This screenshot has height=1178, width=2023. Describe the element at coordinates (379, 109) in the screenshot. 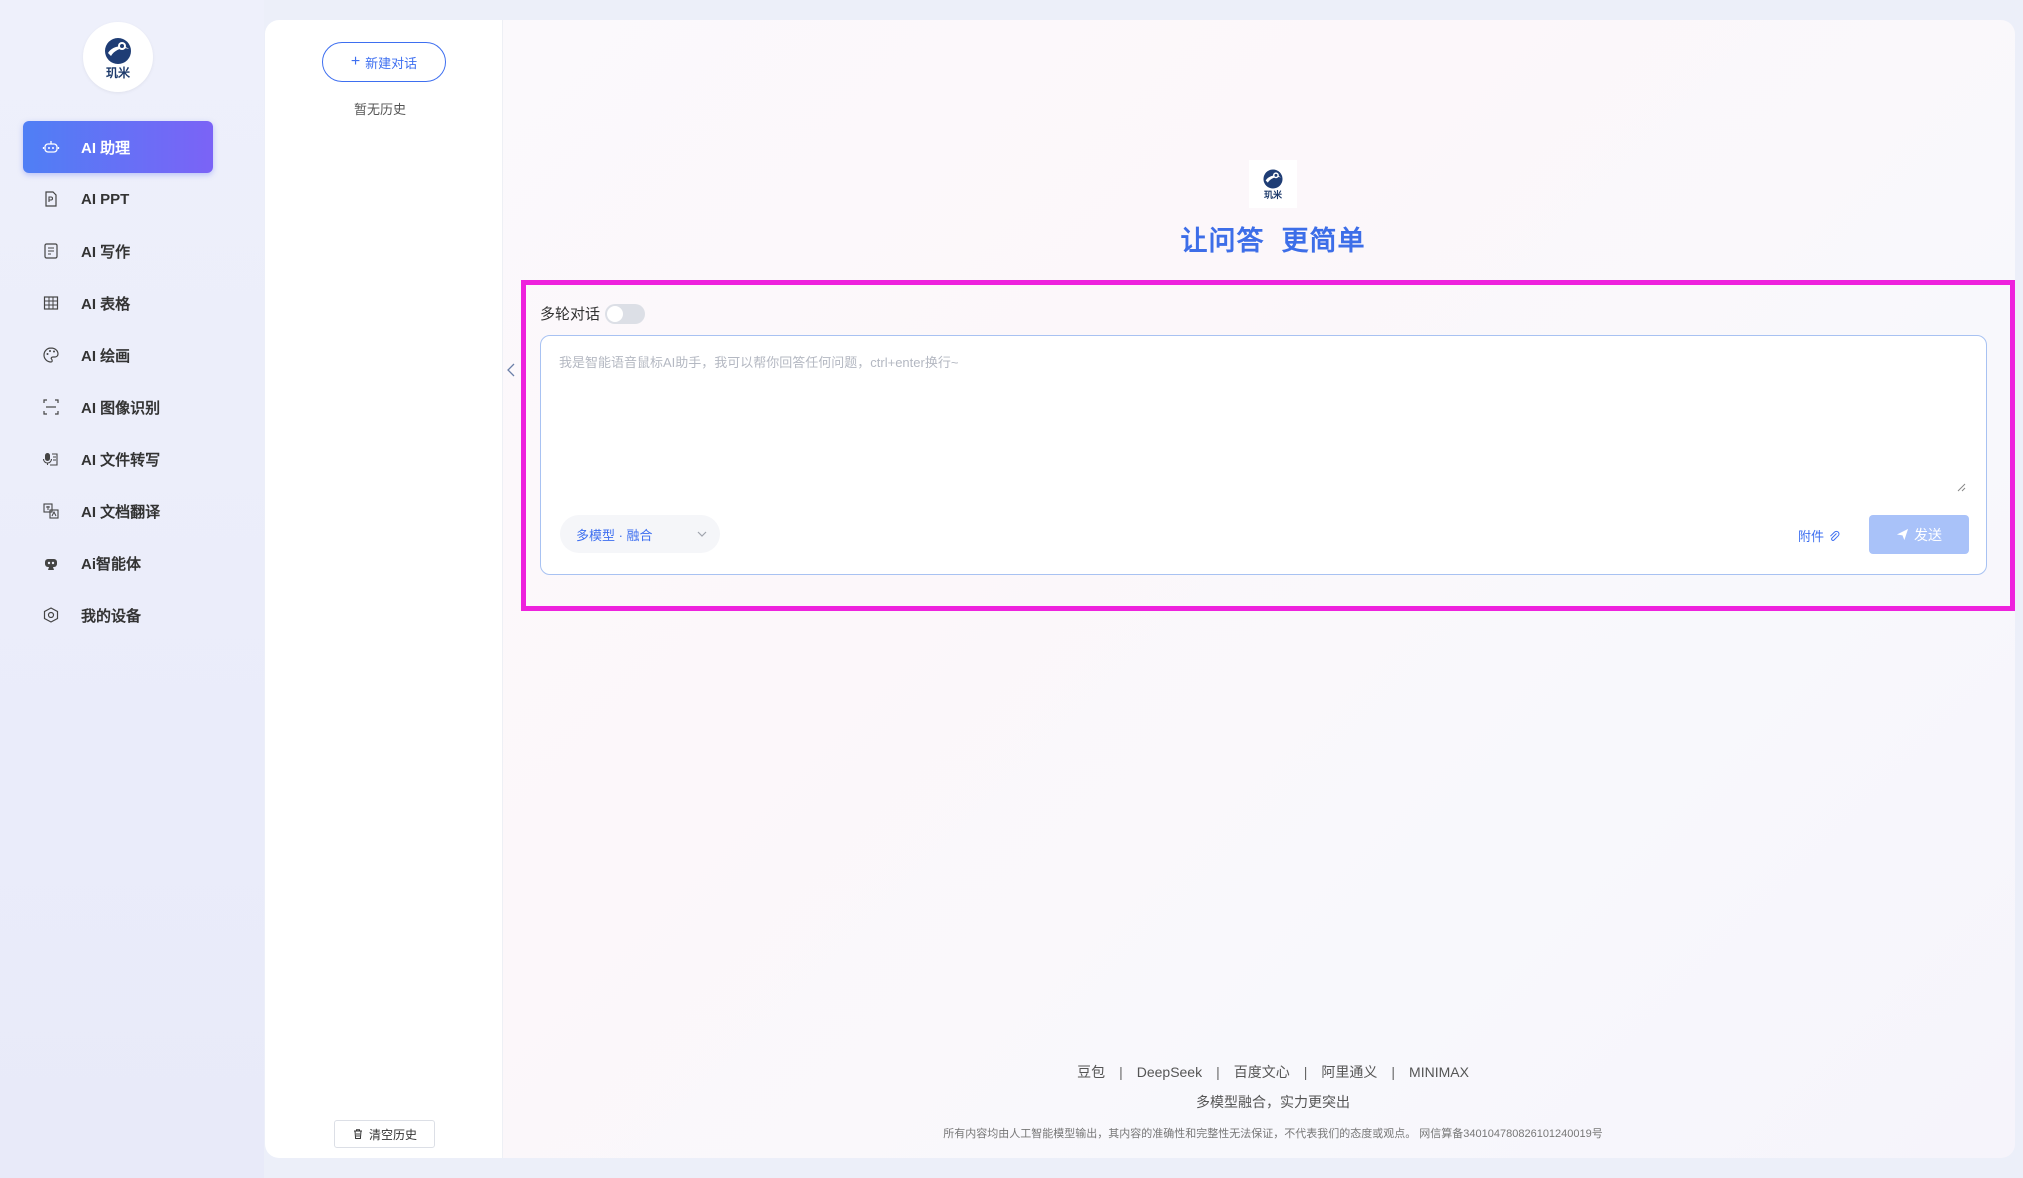

I see `empty-history-text: 暂无历史` at that location.